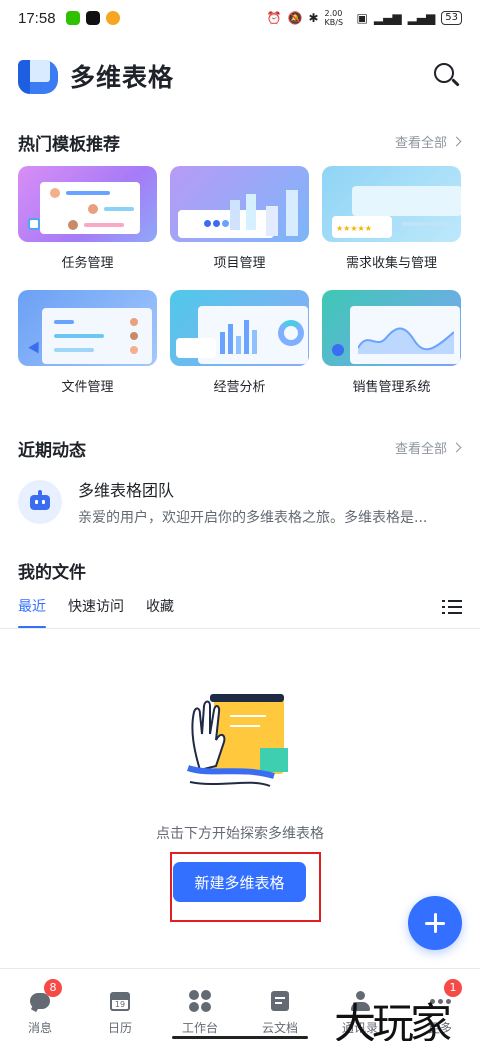 Image resolution: width=480 pixels, height=1041 pixels. I want to click on tab-quick-access: 快速访问, so click(96, 612).